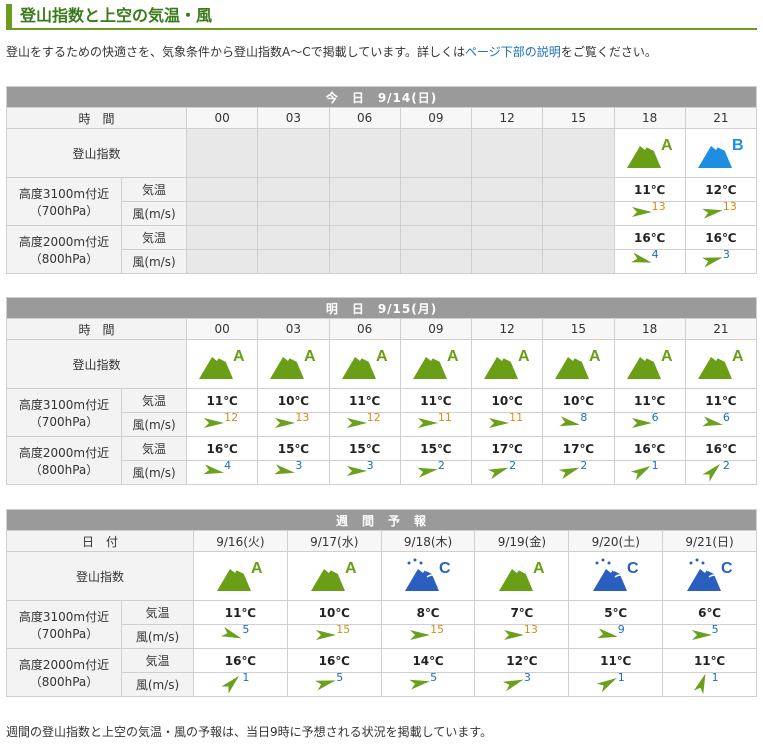 This screenshot has width=763, height=748. I want to click on help-link: ページ下部の説明, so click(513, 52).